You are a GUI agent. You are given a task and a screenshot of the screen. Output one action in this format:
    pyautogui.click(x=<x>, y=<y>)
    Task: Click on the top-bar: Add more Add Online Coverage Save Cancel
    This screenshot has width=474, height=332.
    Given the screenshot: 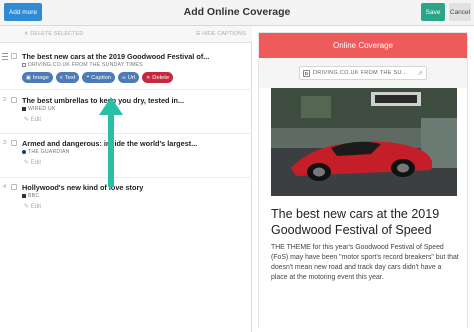 What is the action you would take?
    pyautogui.click(x=237, y=13)
    